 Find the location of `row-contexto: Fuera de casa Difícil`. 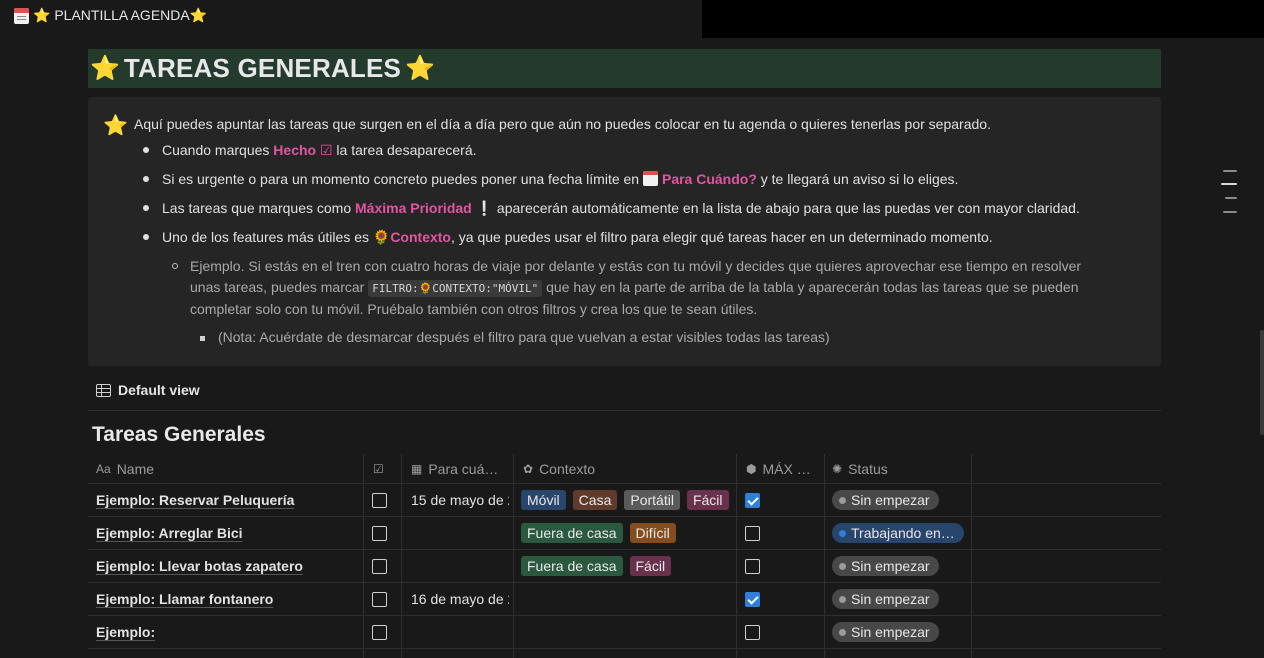

row-contexto: Fuera de casa Difícil is located at coordinates (631, 533).